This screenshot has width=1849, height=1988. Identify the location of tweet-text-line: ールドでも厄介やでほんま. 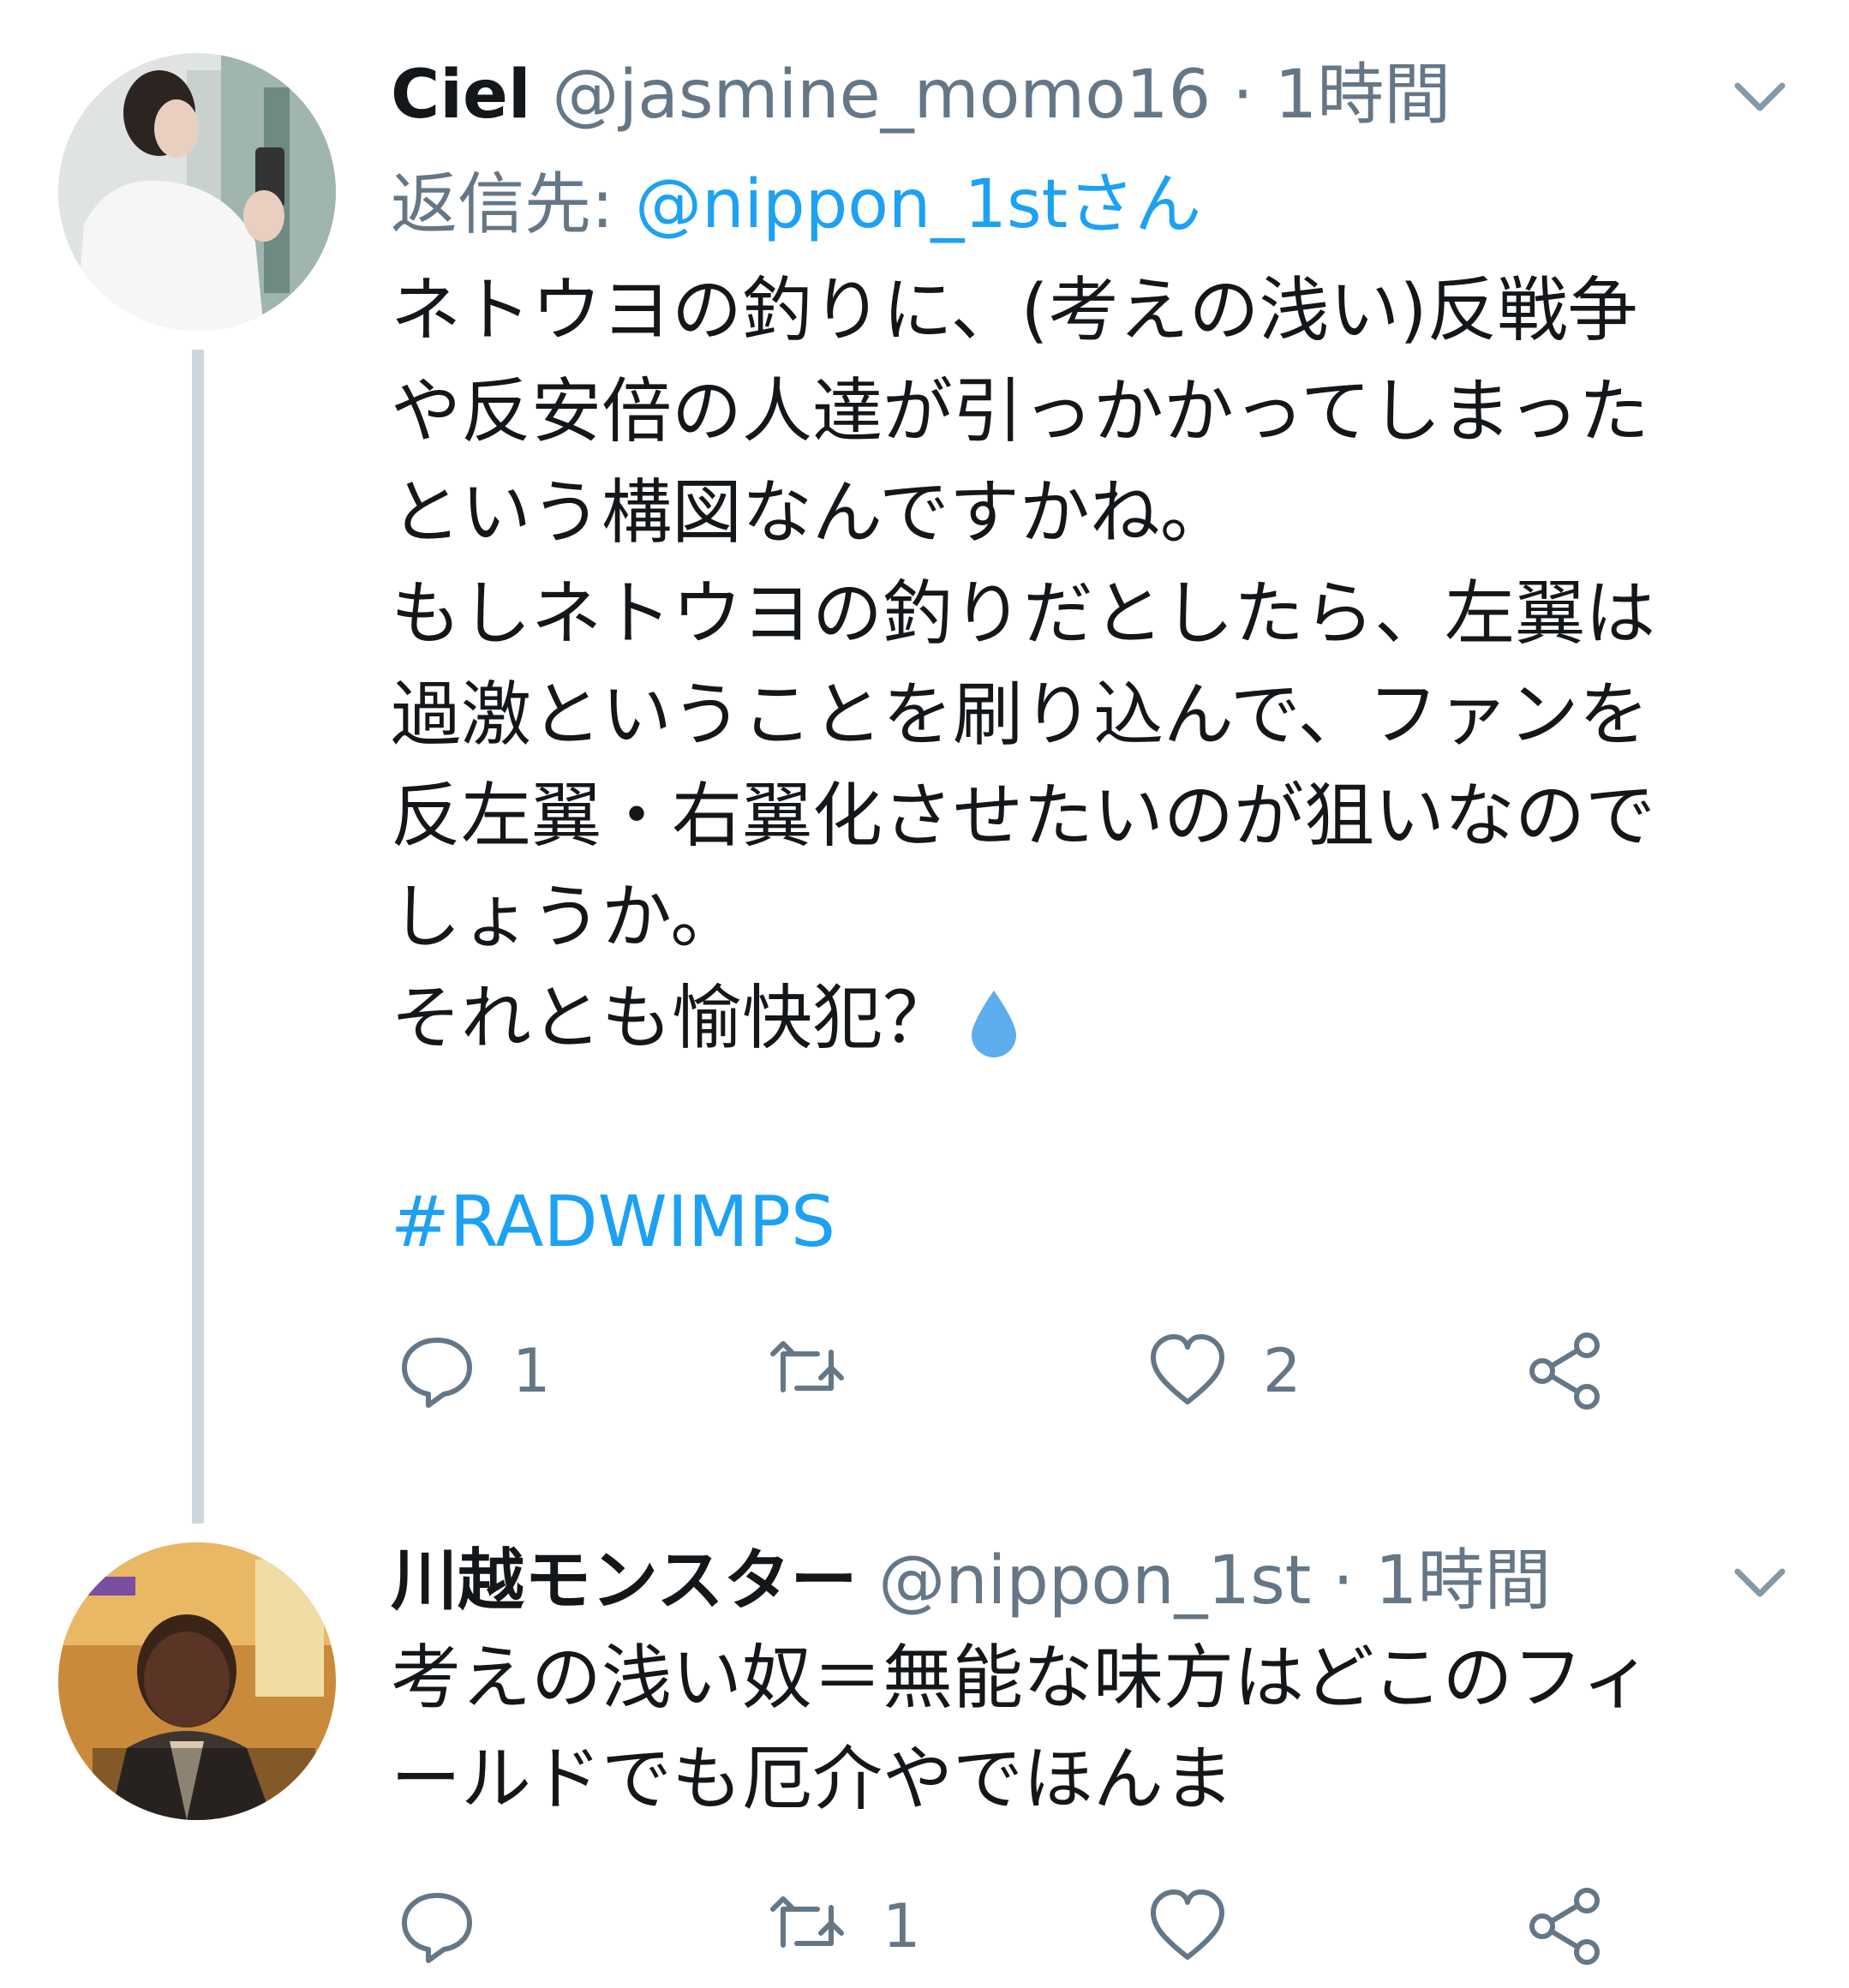
(813, 1780).